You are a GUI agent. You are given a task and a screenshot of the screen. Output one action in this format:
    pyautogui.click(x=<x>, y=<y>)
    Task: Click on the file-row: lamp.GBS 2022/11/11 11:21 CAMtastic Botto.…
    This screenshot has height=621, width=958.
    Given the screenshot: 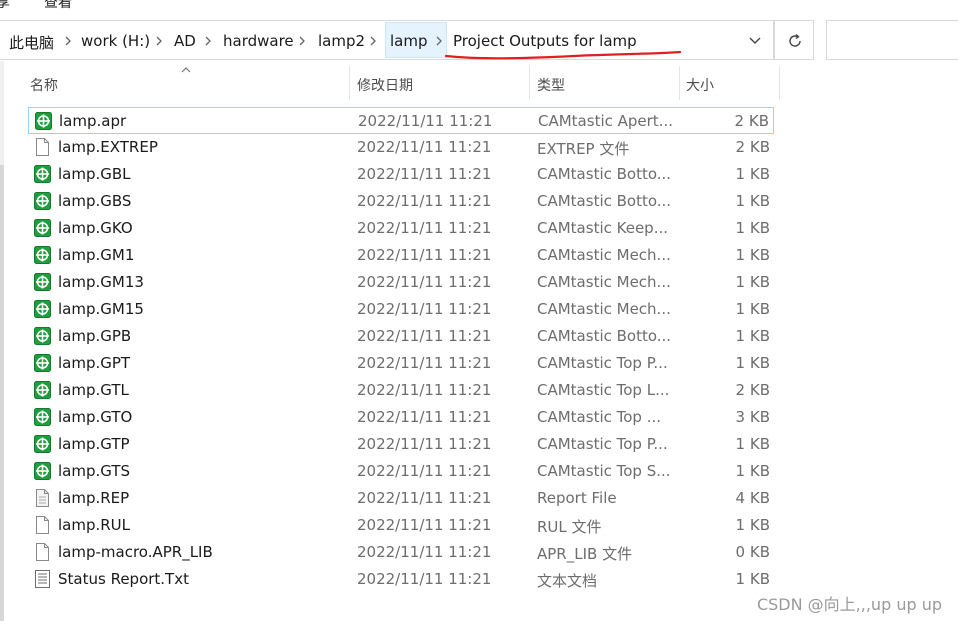 What is the action you would take?
    pyautogui.click(x=401, y=201)
    